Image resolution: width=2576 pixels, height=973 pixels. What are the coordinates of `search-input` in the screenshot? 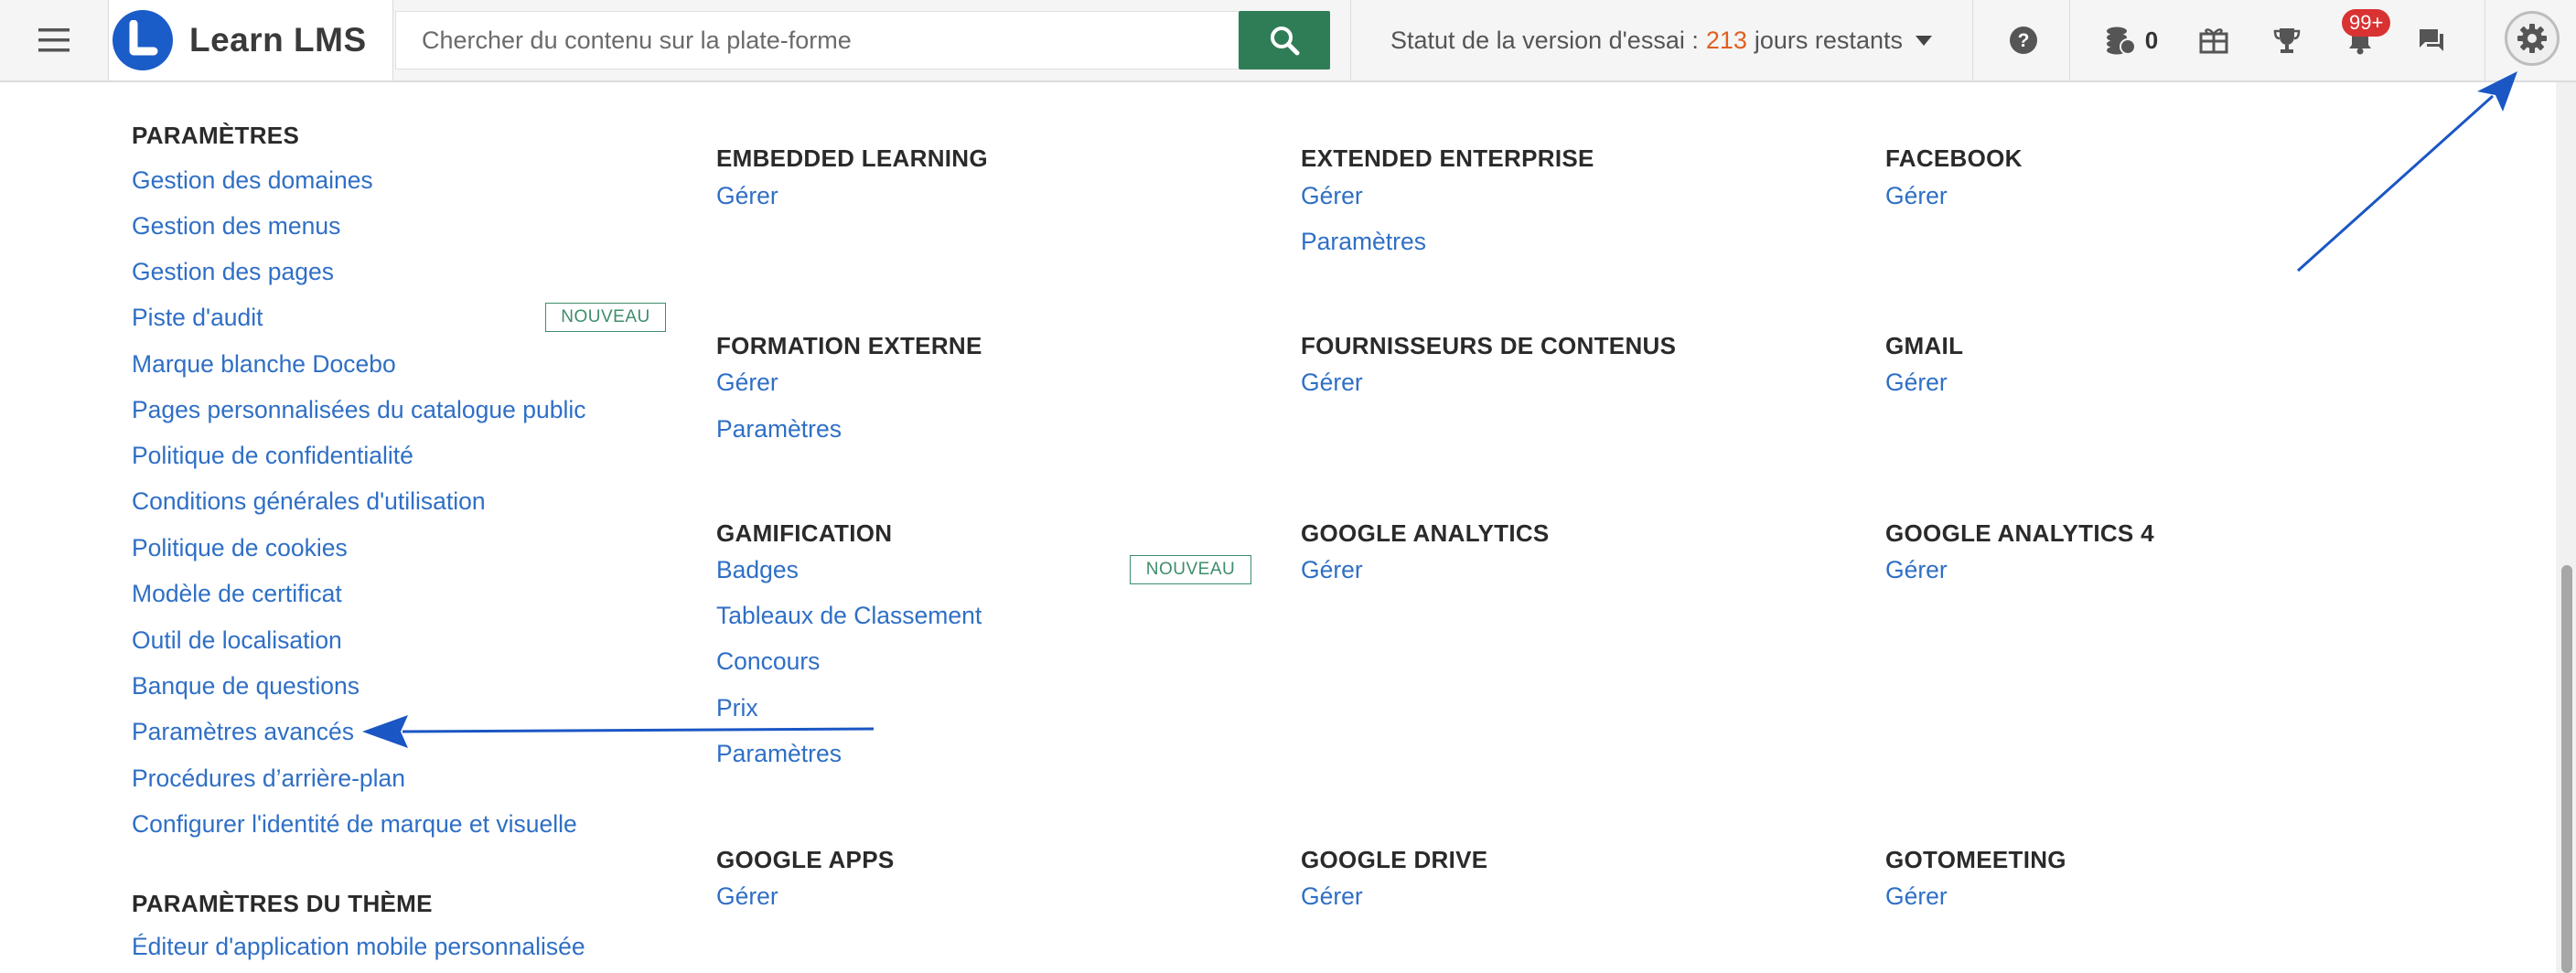 It's located at (862, 41).